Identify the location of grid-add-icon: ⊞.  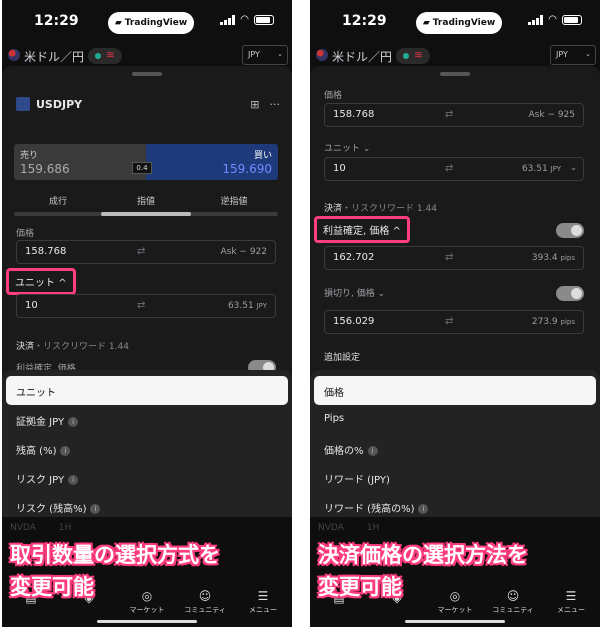
(254, 104).